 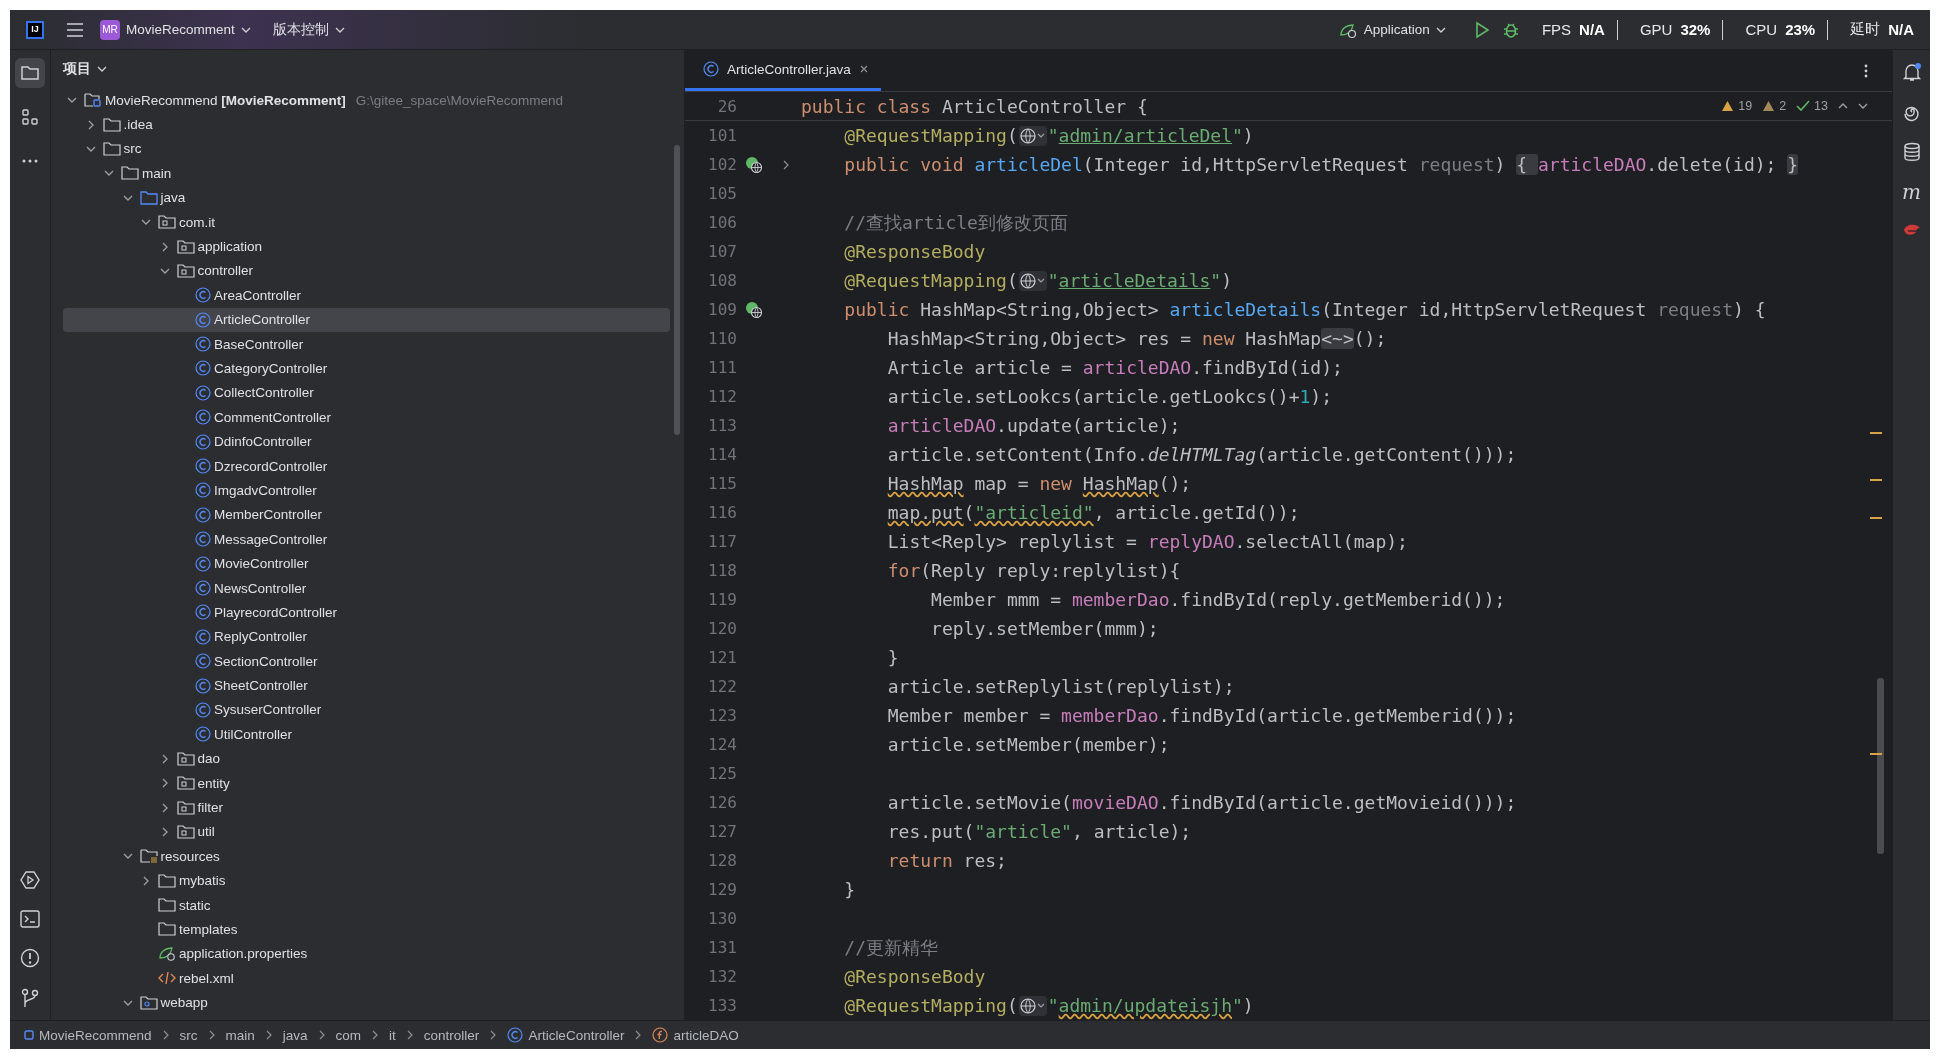 I want to click on menu-icon, so click(x=75, y=29).